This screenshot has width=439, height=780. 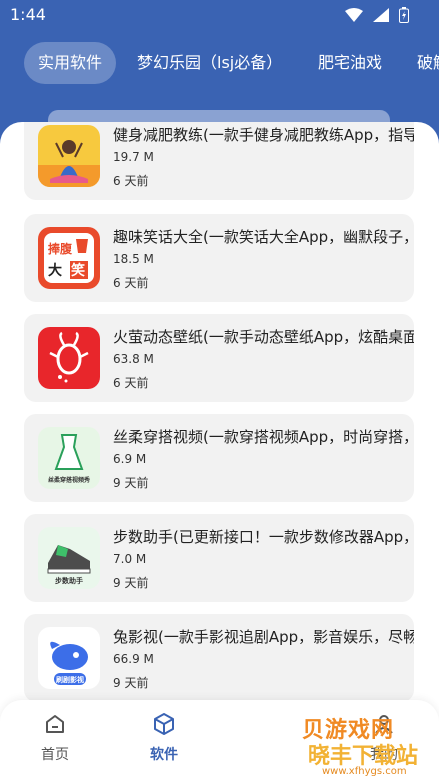 I want to click on app-title: 步数助手(已更新接口！一款步数修改器App，自, so click(x=263, y=537).